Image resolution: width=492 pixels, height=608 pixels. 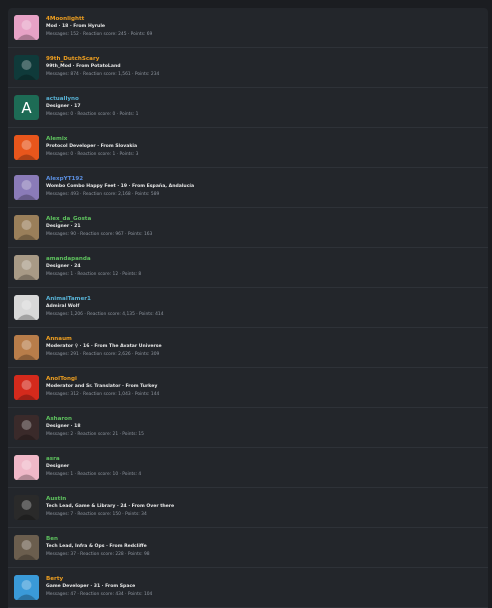 What do you see at coordinates (26, 547) in the screenshot?
I see `person-photo-avatar` at bounding box center [26, 547].